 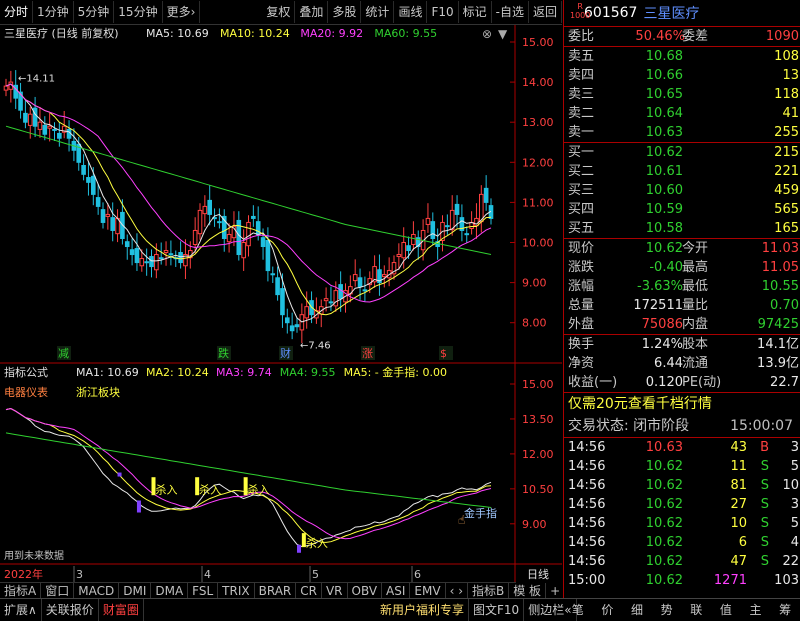 I want to click on toolbar-1-tab: 1分钟, so click(x=53, y=12).